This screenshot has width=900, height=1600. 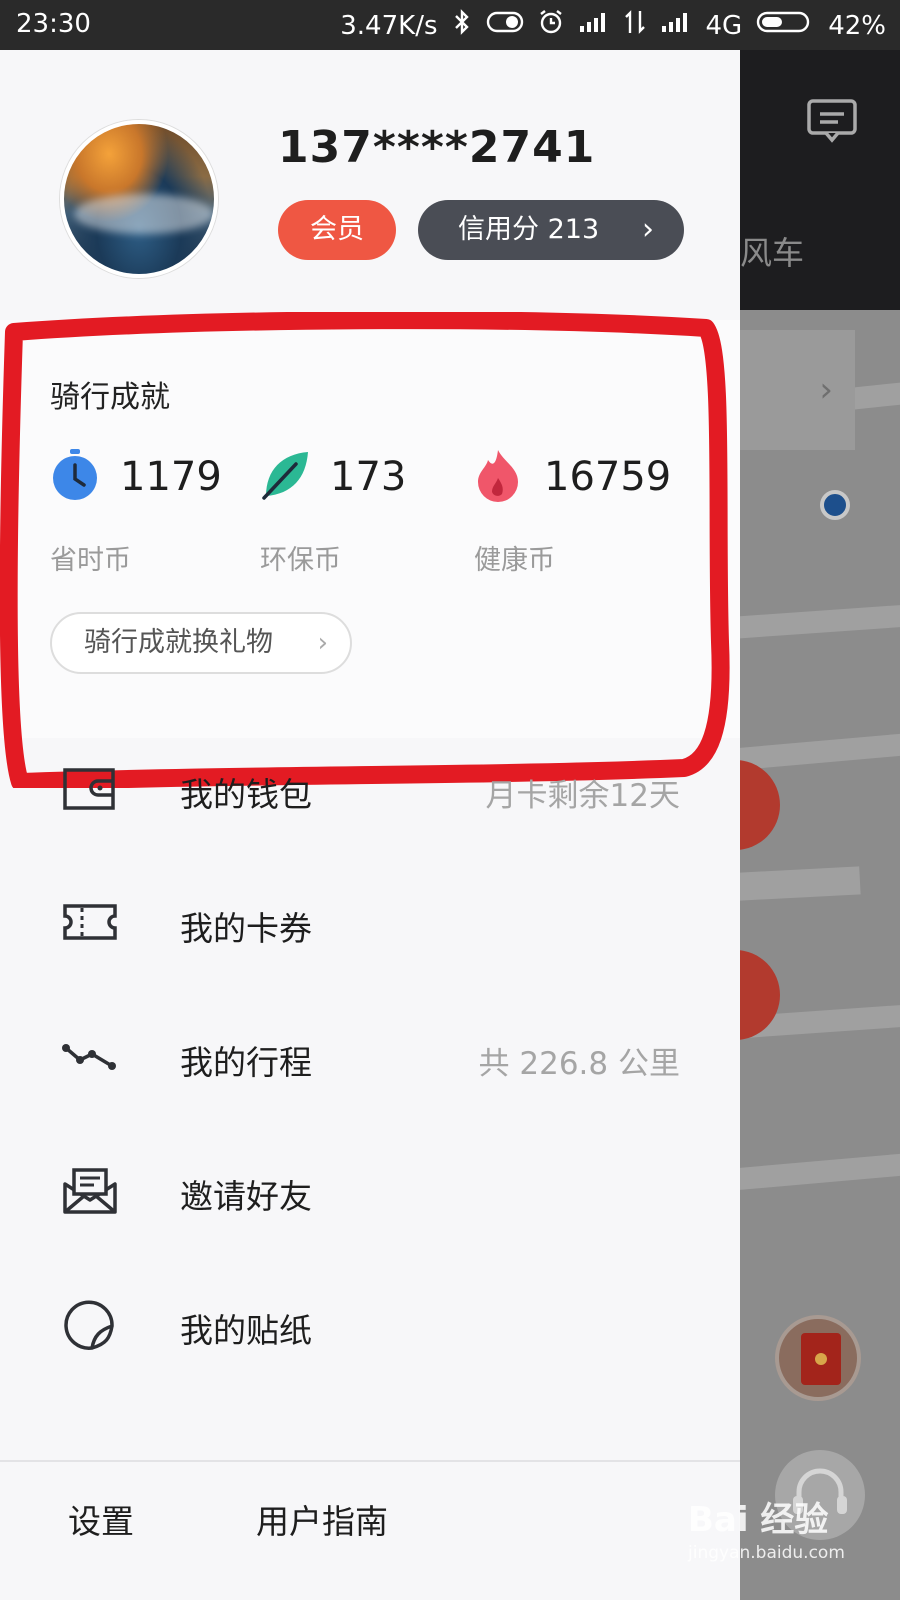 I want to click on user-phone: 137****2741, so click(x=437, y=147).